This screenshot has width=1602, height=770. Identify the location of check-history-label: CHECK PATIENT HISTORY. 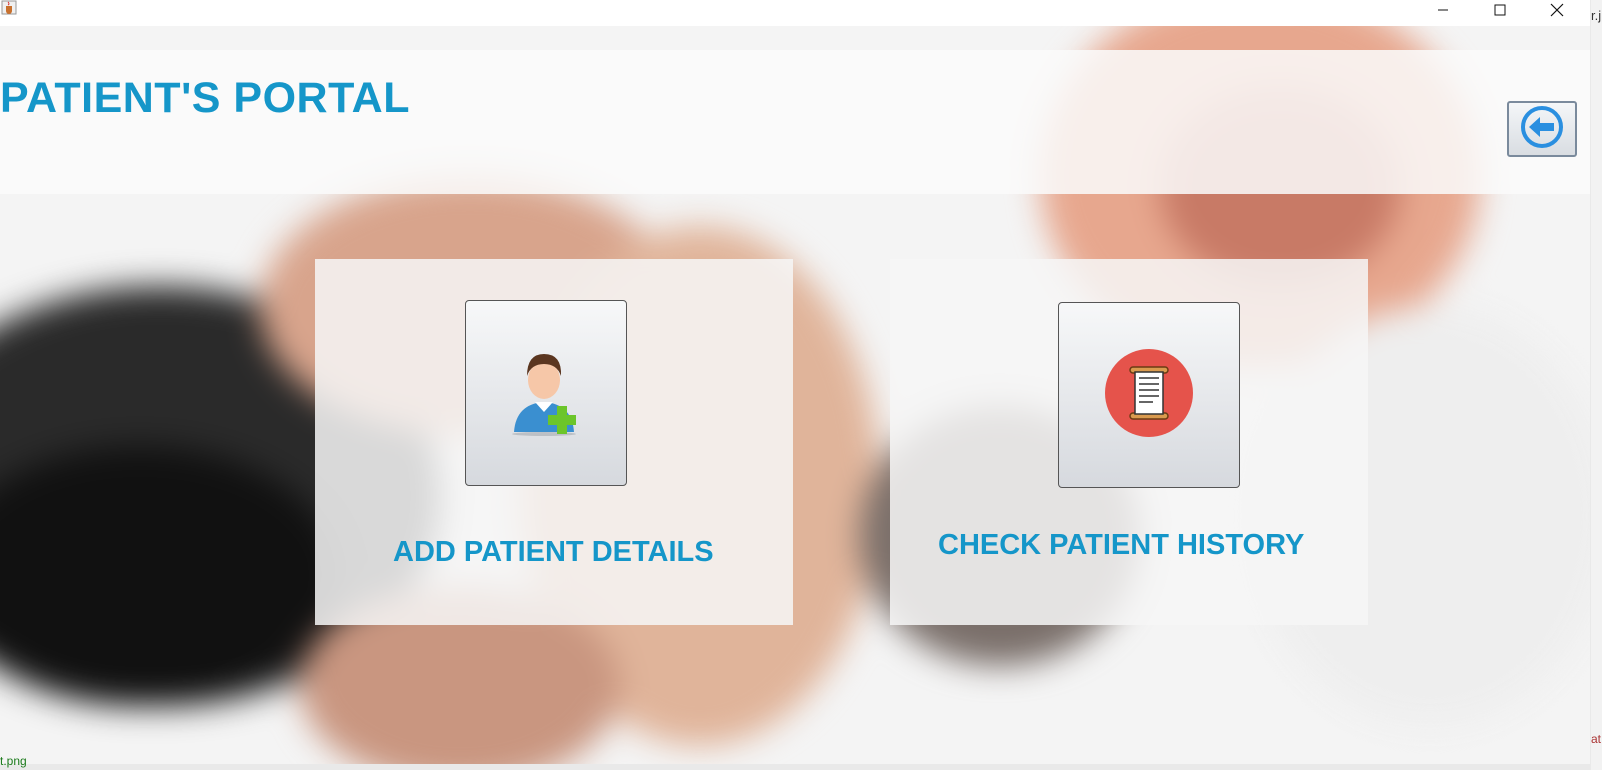
(1121, 545).